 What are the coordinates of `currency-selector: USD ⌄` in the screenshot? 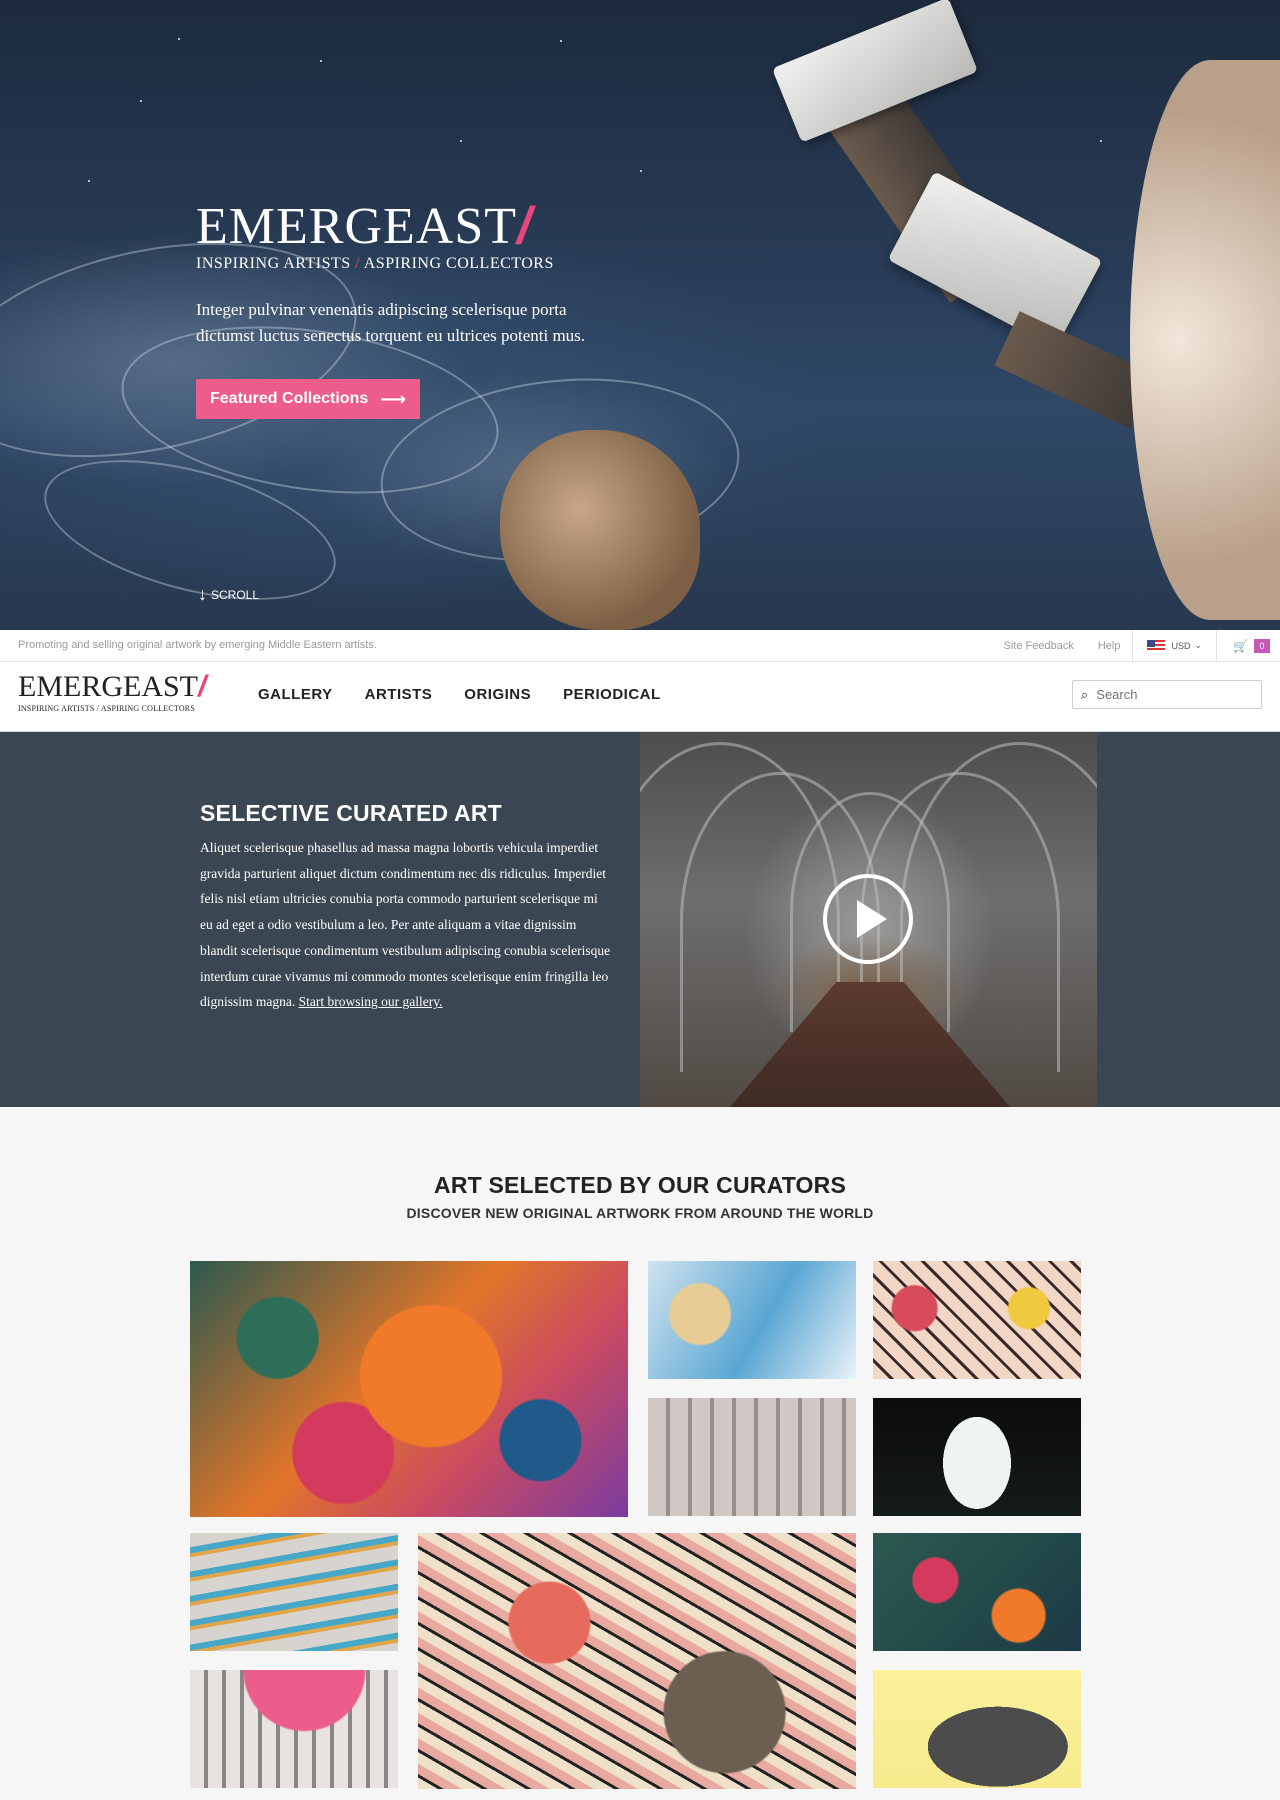 It's located at (1174, 645).